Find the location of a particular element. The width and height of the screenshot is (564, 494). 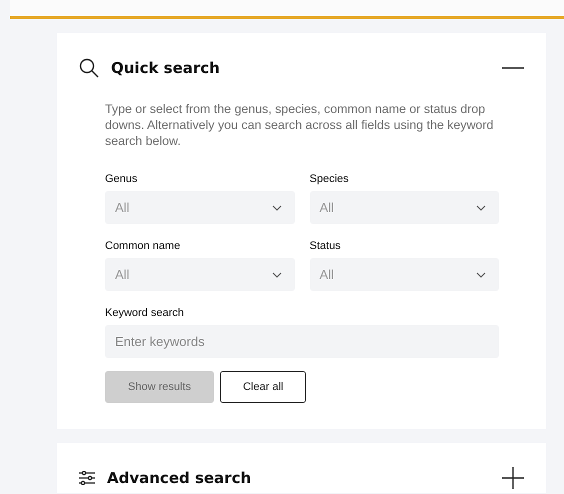

field-label: Common name is located at coordinates (142, 246).